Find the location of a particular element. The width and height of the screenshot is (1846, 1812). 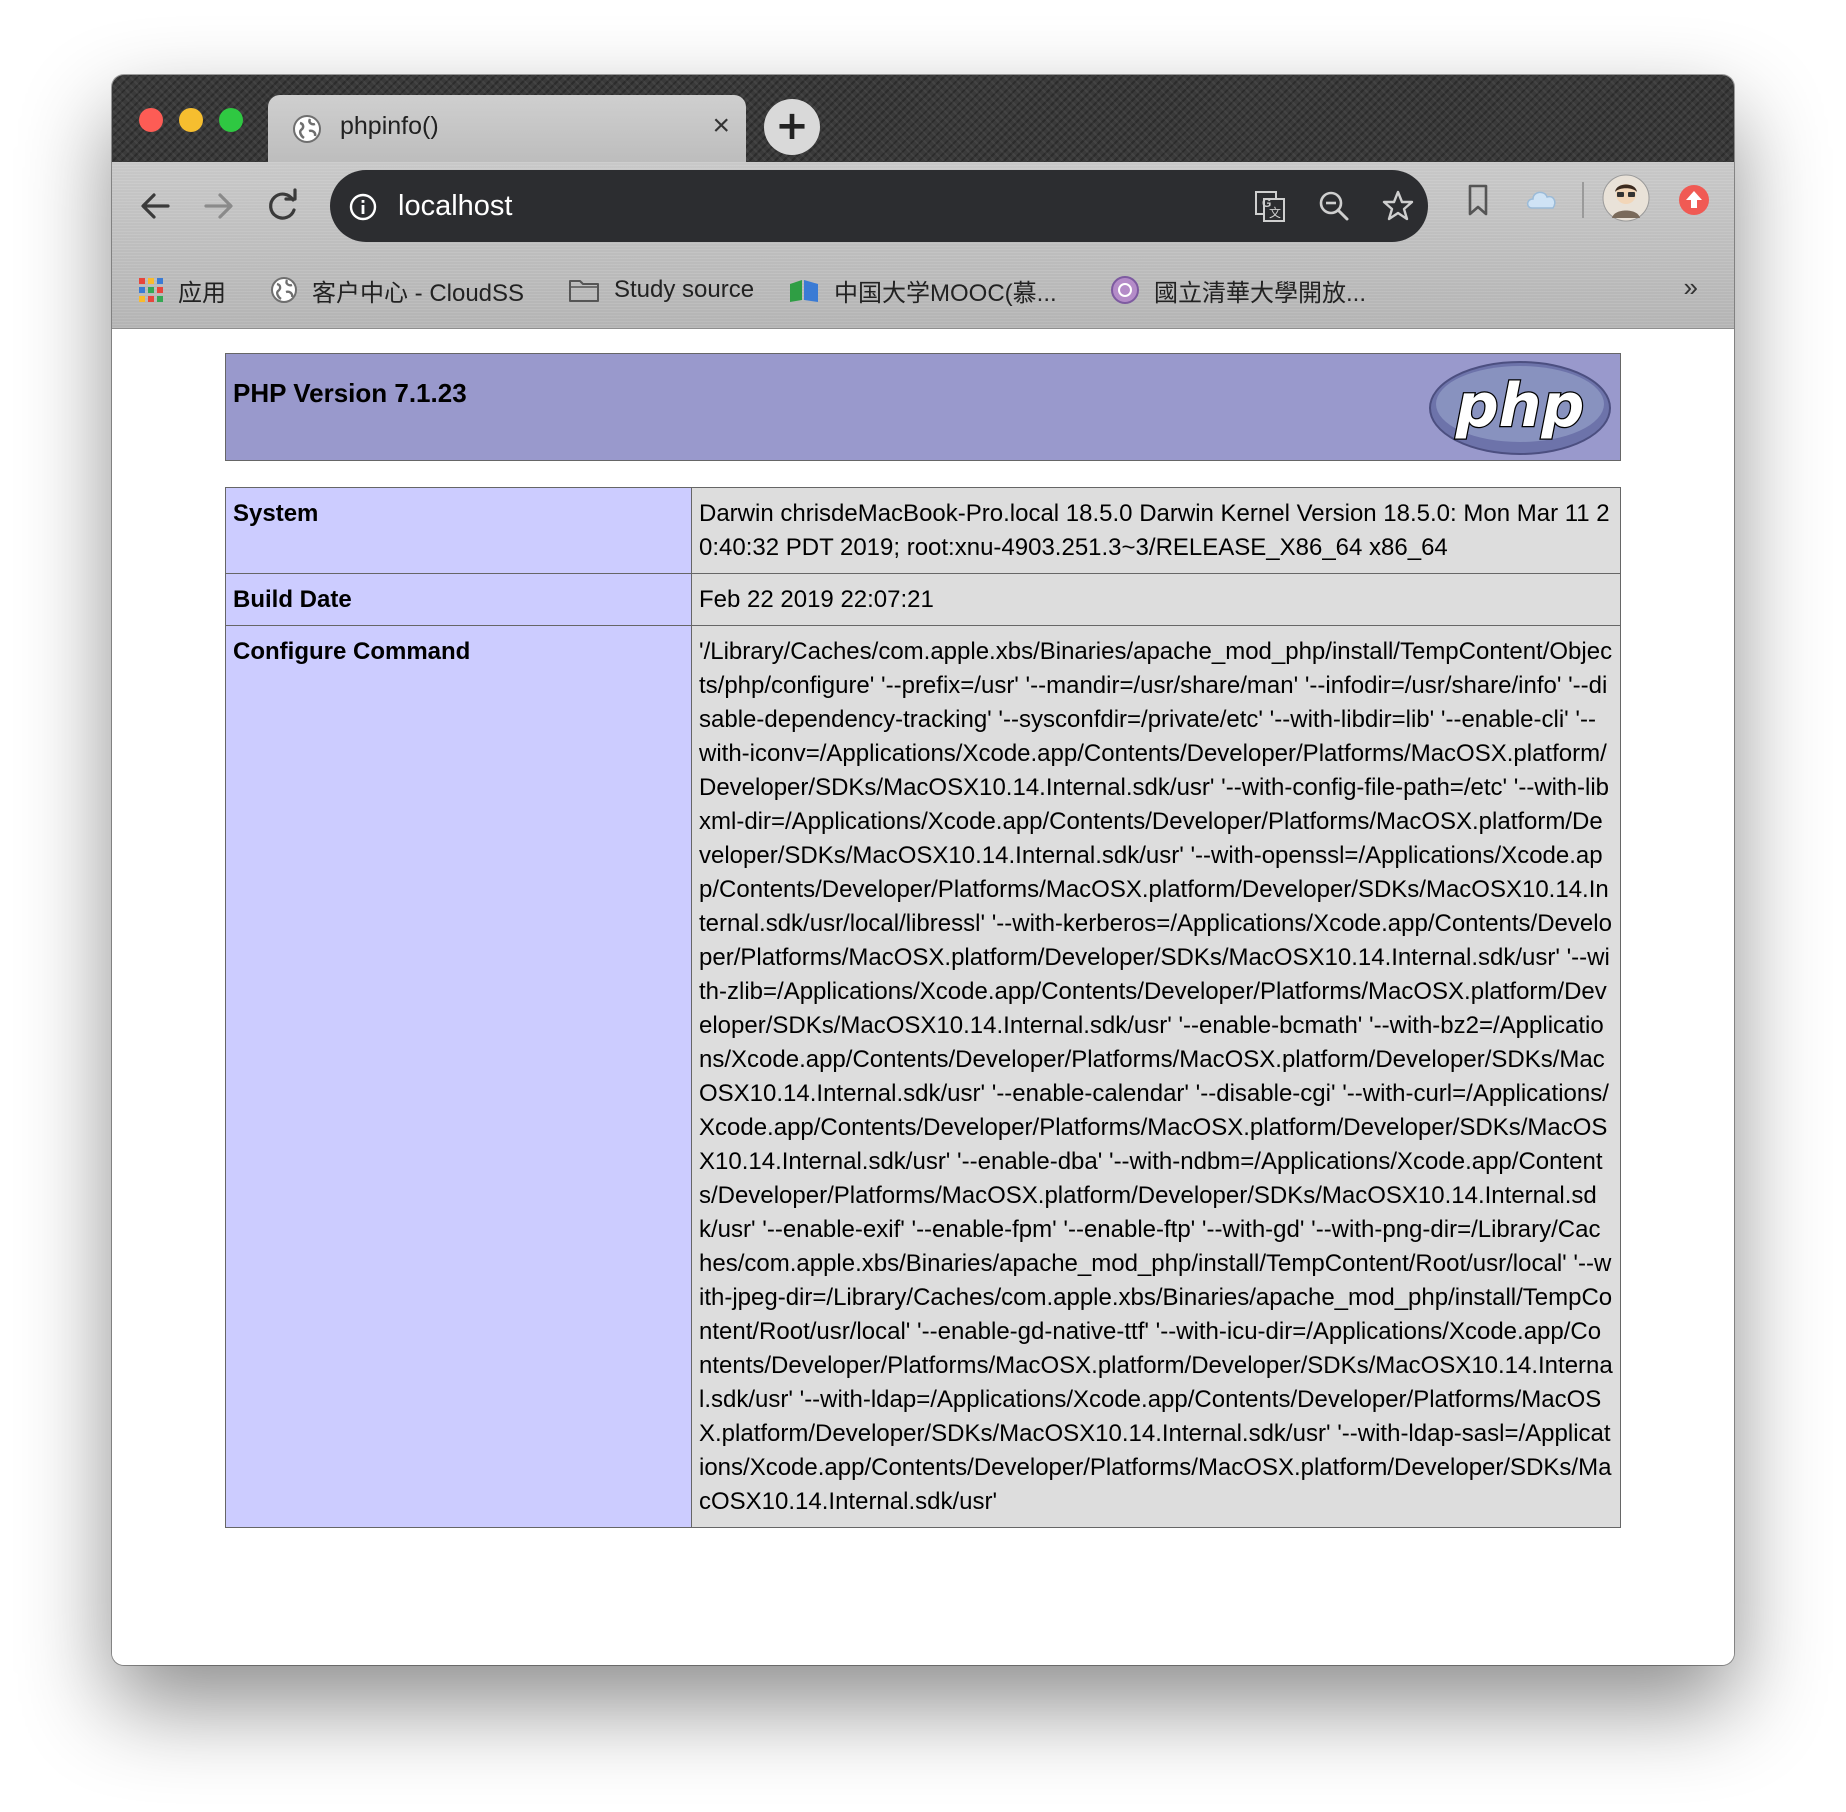

tab-phpinfo: phpinfo() × is located at coordinates (507, 128).